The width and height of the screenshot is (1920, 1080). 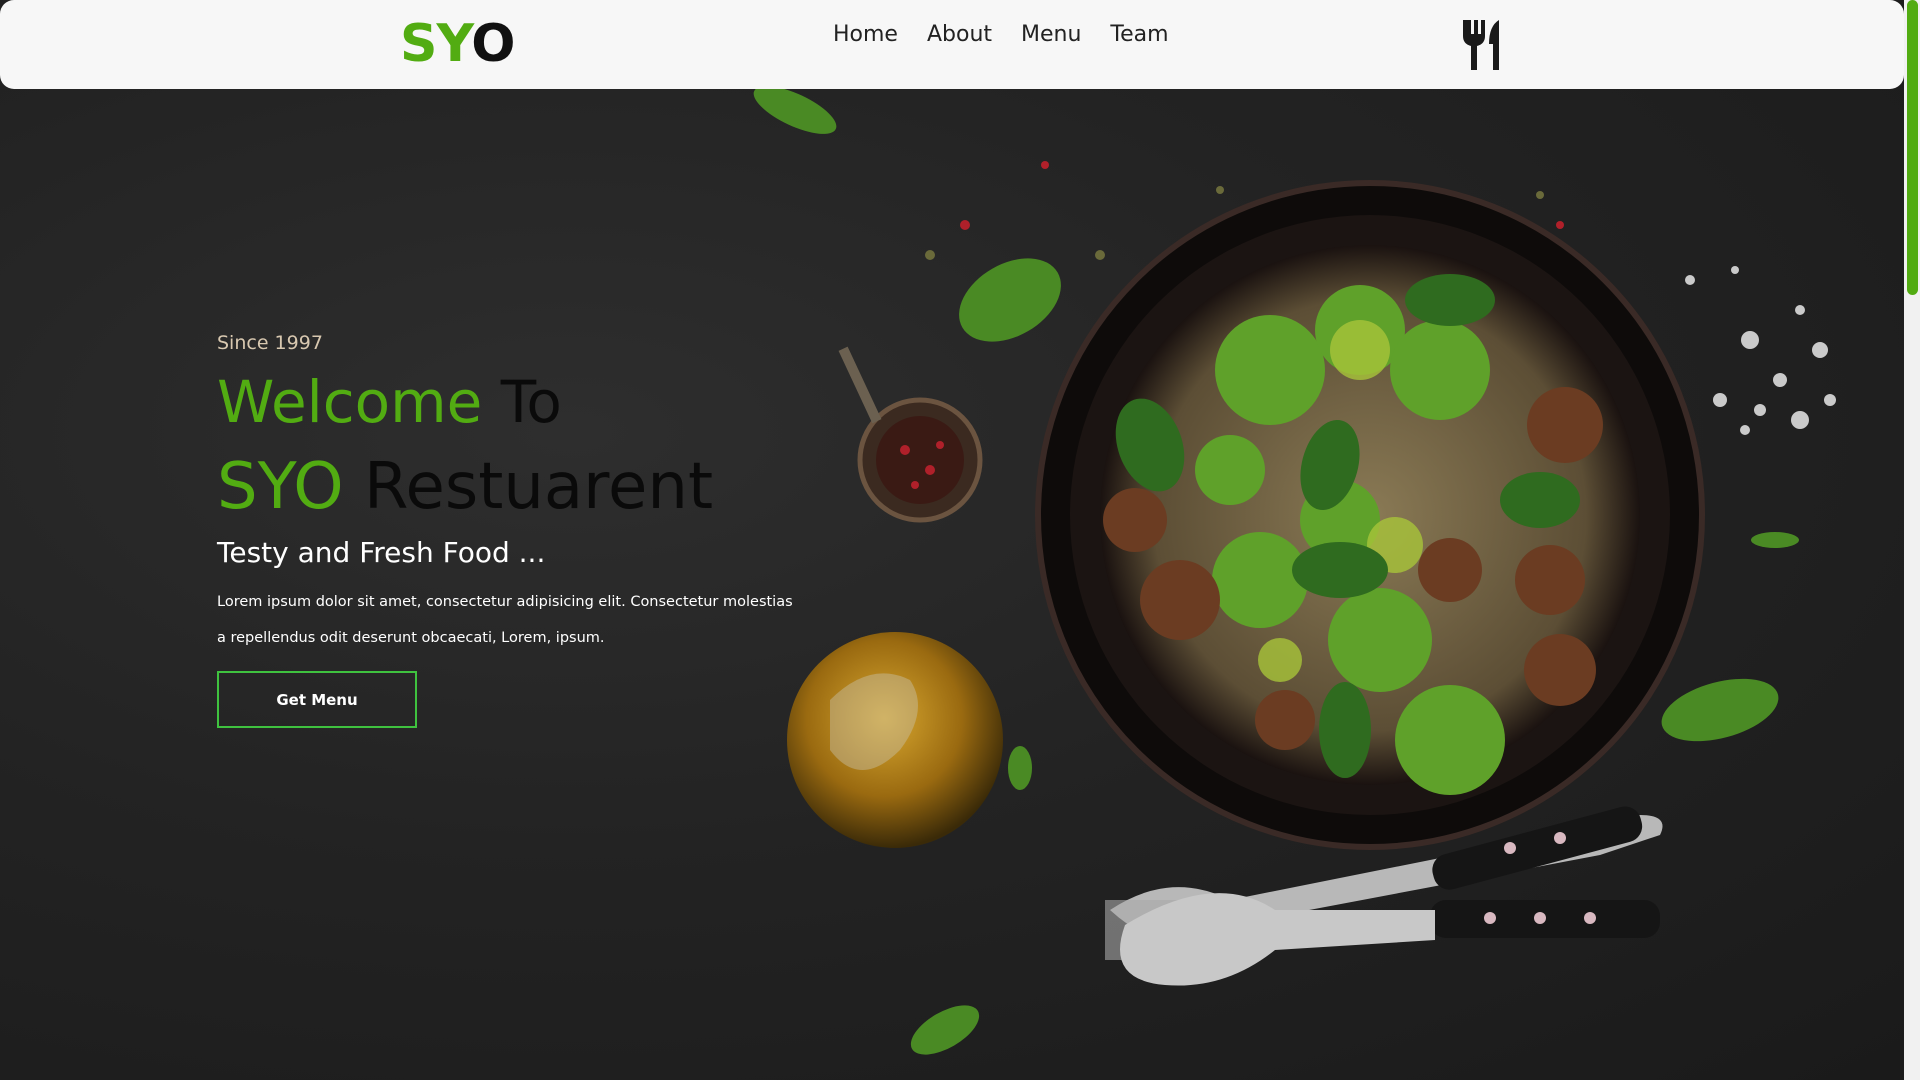 What do you see at coordinates (1051, 34) in the screenshot?
I see `nav-link-menu: Menu` at bounding box center [1051, 34].